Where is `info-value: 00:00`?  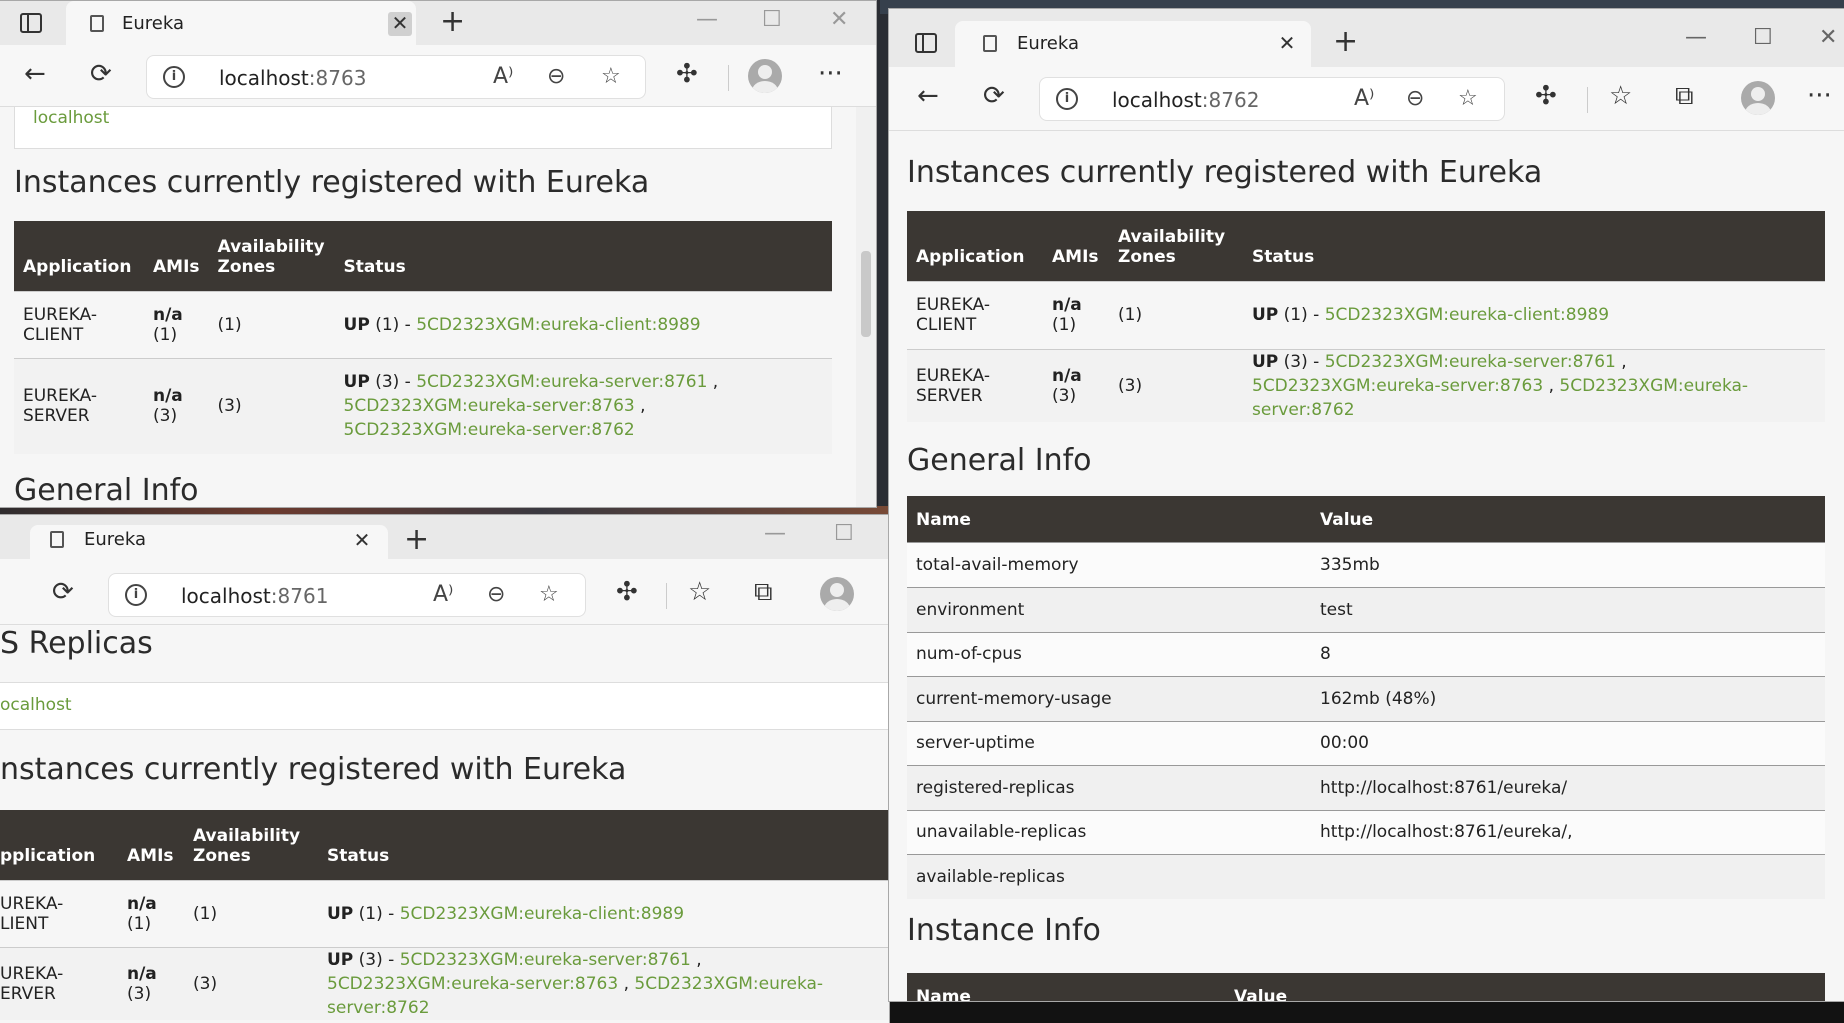 info-value: 00:00 is located at coordinates (1568, 742).